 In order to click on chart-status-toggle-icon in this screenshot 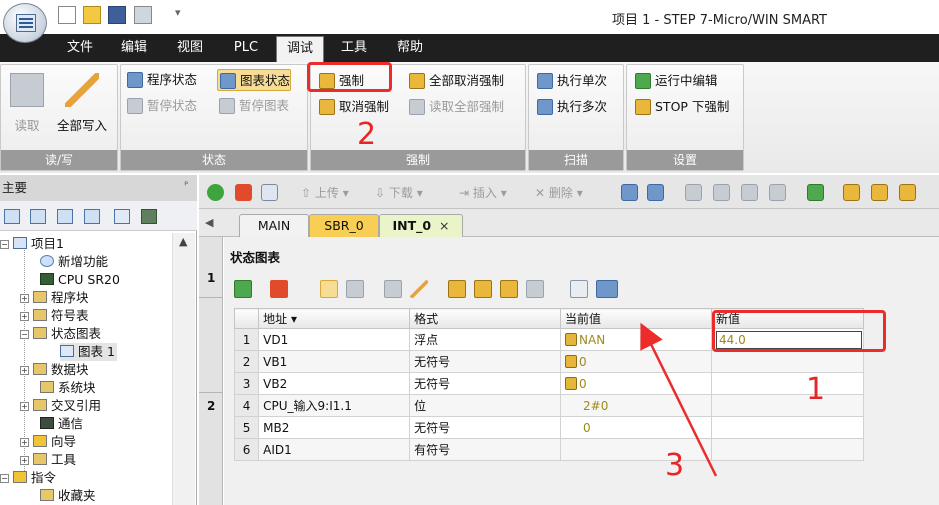, I will do `click(329, 289)`.